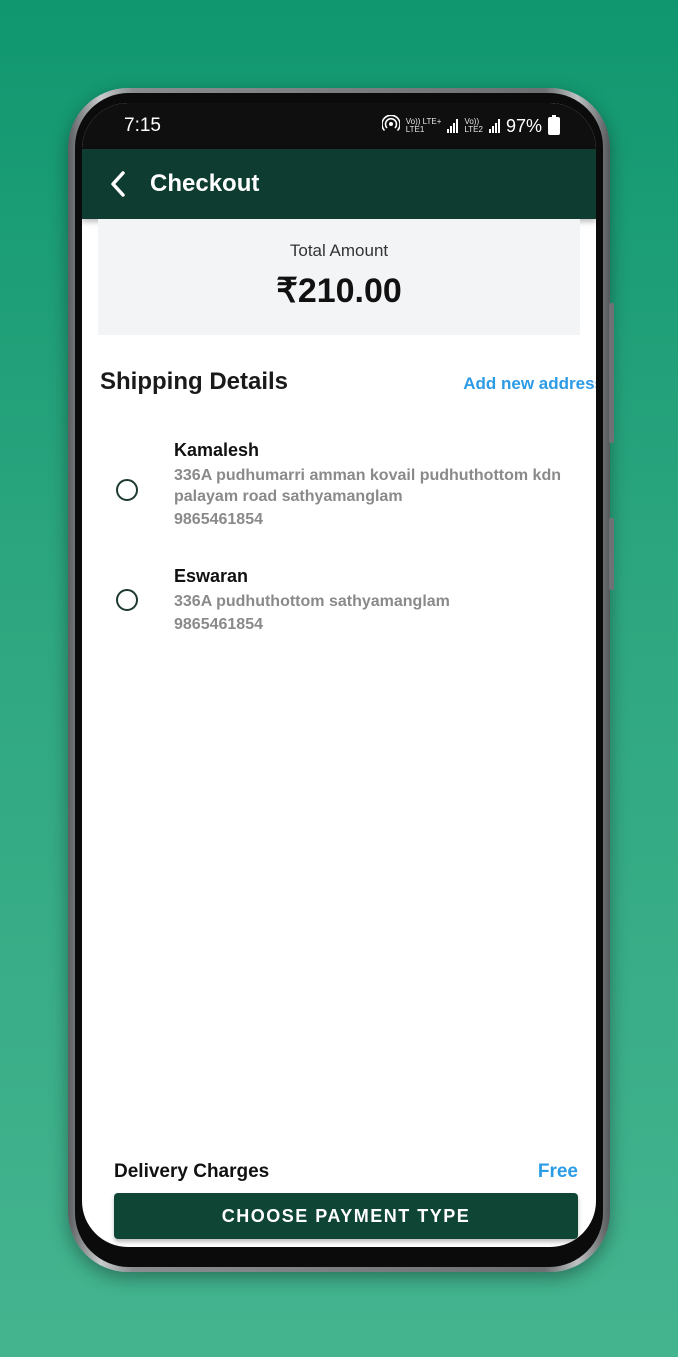 This screenshot has height=1357, width=678. Describe the element at coordinates (473, 125) in the screenshot. I see `network-label-2: Vo)) LTE2` at that location.